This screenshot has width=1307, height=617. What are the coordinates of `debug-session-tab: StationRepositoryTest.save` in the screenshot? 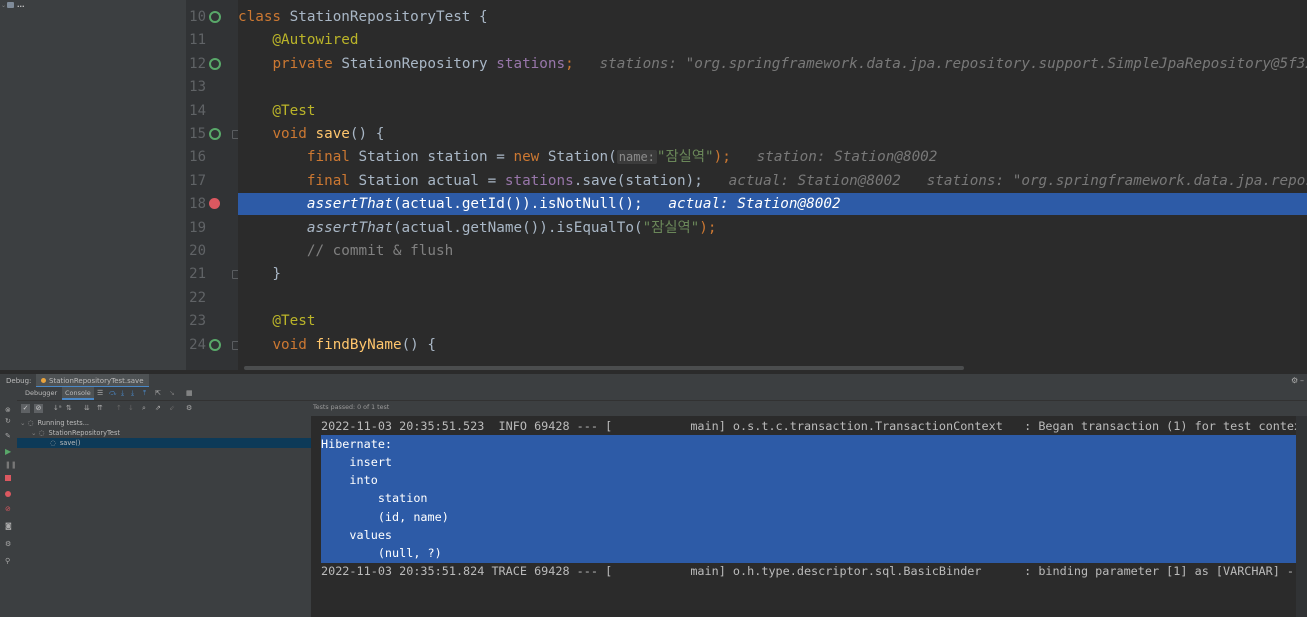 It's located at (92, 381).